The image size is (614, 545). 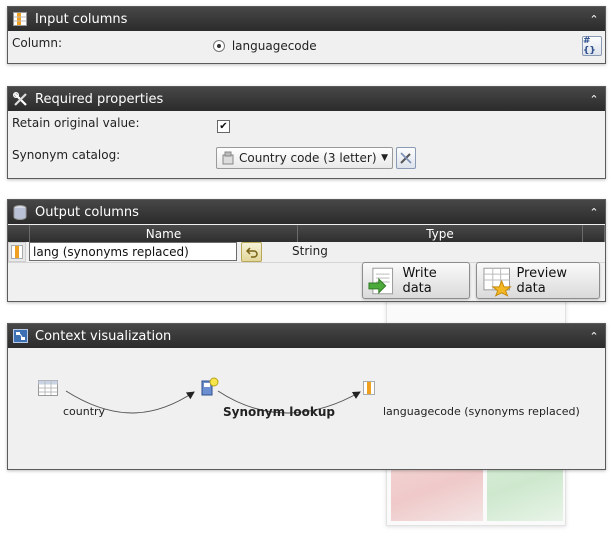 I want to click on catalog-icon, so click(x=228, y=158).